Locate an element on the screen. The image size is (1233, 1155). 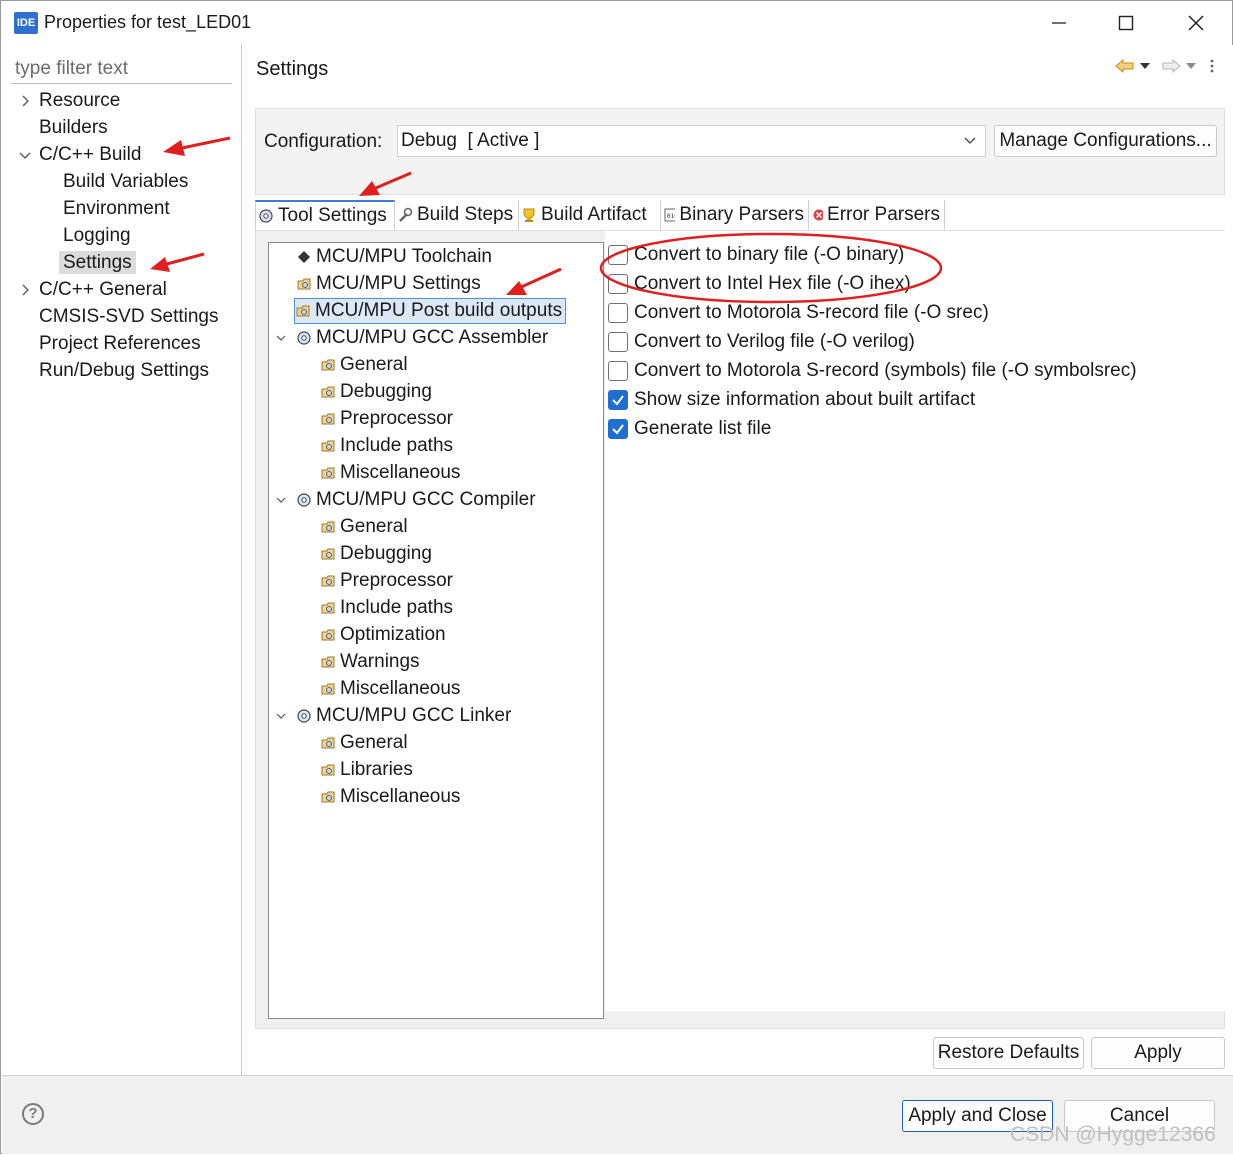
nav-item-label: CMSIS-SVD Settings is located at coordinates (129, 316).